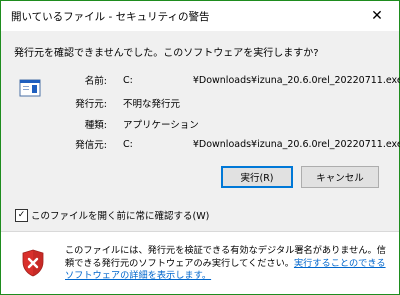  I want to click on window-title: 開いているファイル - セキュリティの警告, so click(110, 17).